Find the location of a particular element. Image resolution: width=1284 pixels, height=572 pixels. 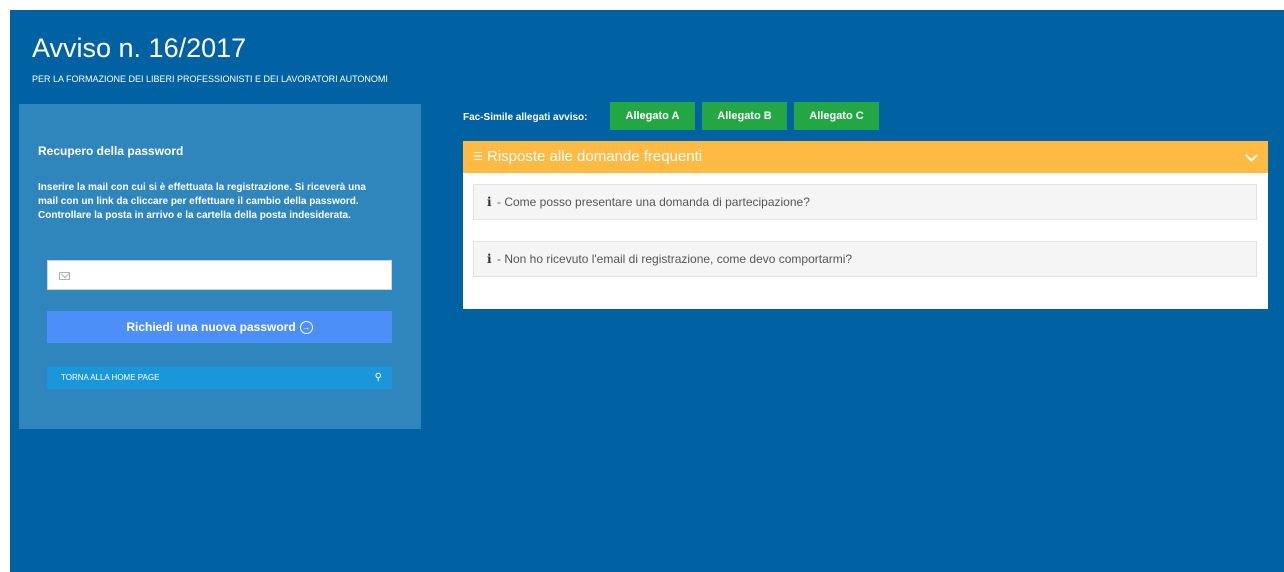

attachments-label: Fac-Simile allegati avviso: is located at coordinates (525, 117).